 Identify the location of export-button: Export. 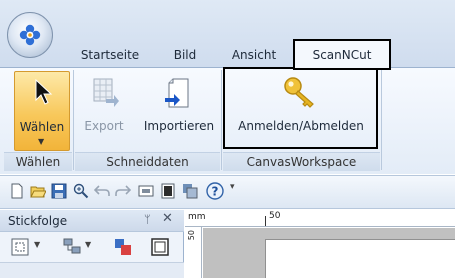
(104, 110).